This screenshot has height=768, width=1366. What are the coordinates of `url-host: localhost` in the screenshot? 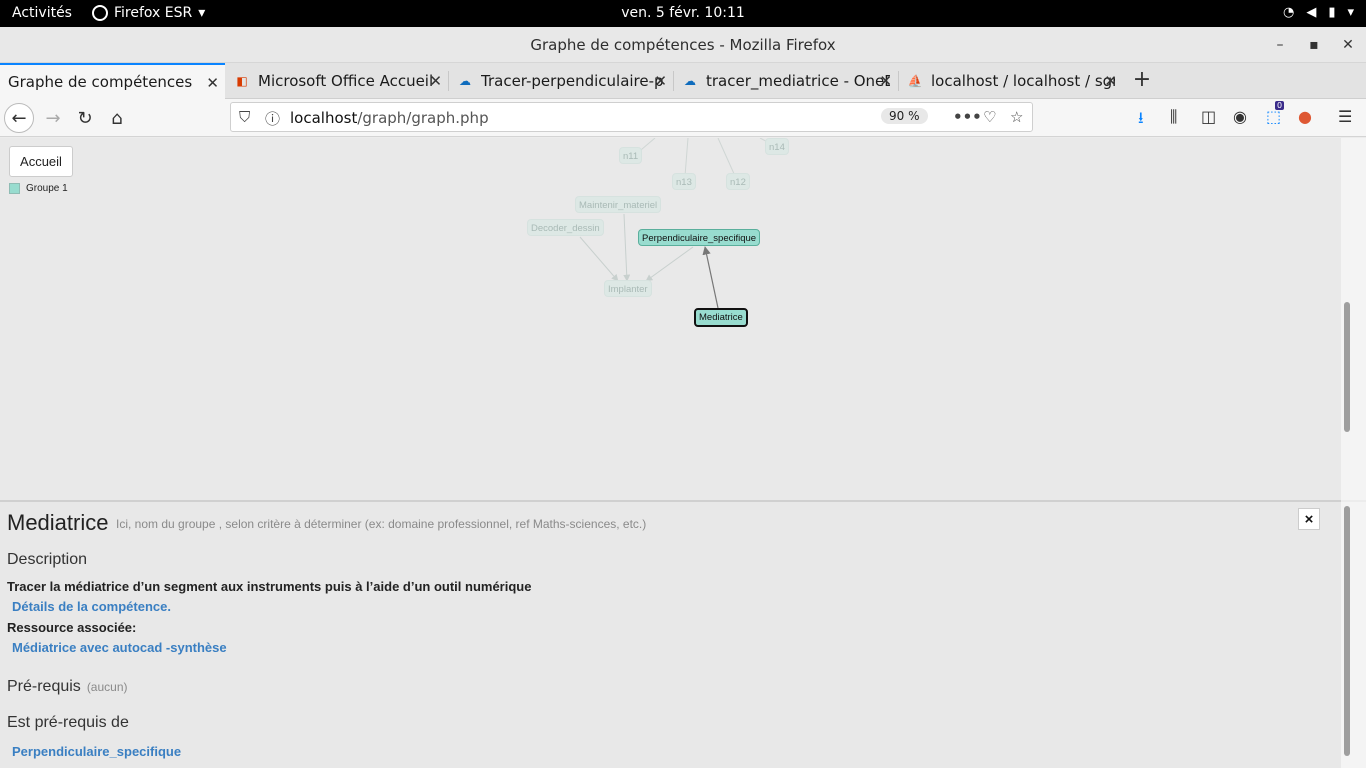 It's located at (324, 118).